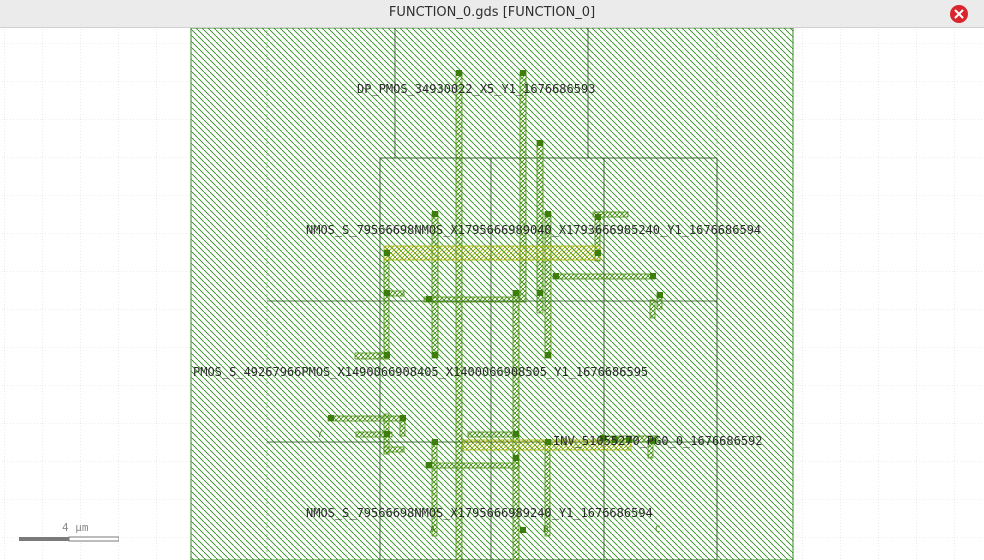  I want to click on window-title: FUNCTION_0.gds [FUNCTION_0], so click(492, 12).